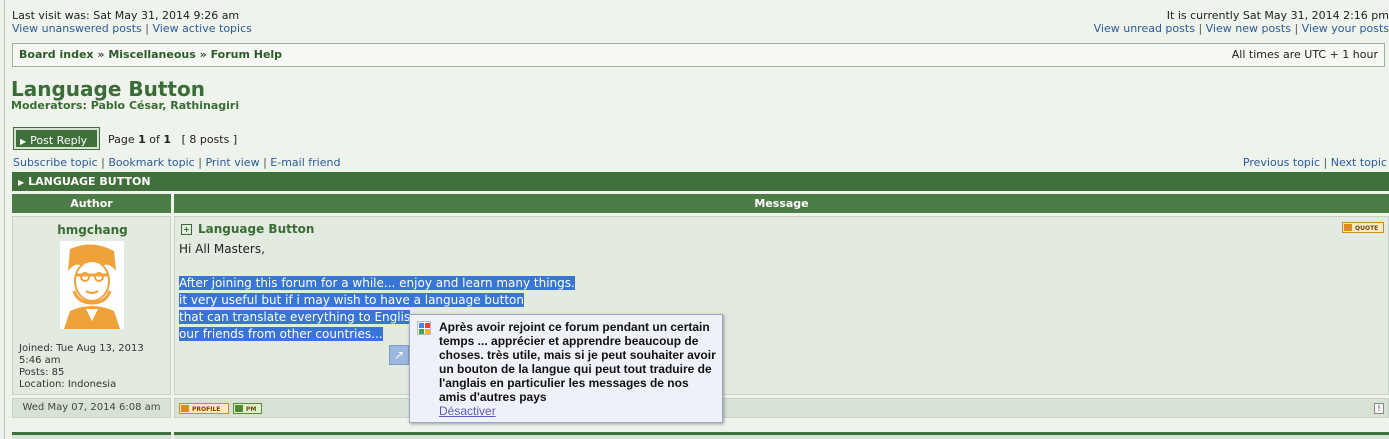  What do you see at coordinates (209, 139) in the screenshot?
I see `posts-count: [ 8 posts ]` at bounding box center [209, 139].